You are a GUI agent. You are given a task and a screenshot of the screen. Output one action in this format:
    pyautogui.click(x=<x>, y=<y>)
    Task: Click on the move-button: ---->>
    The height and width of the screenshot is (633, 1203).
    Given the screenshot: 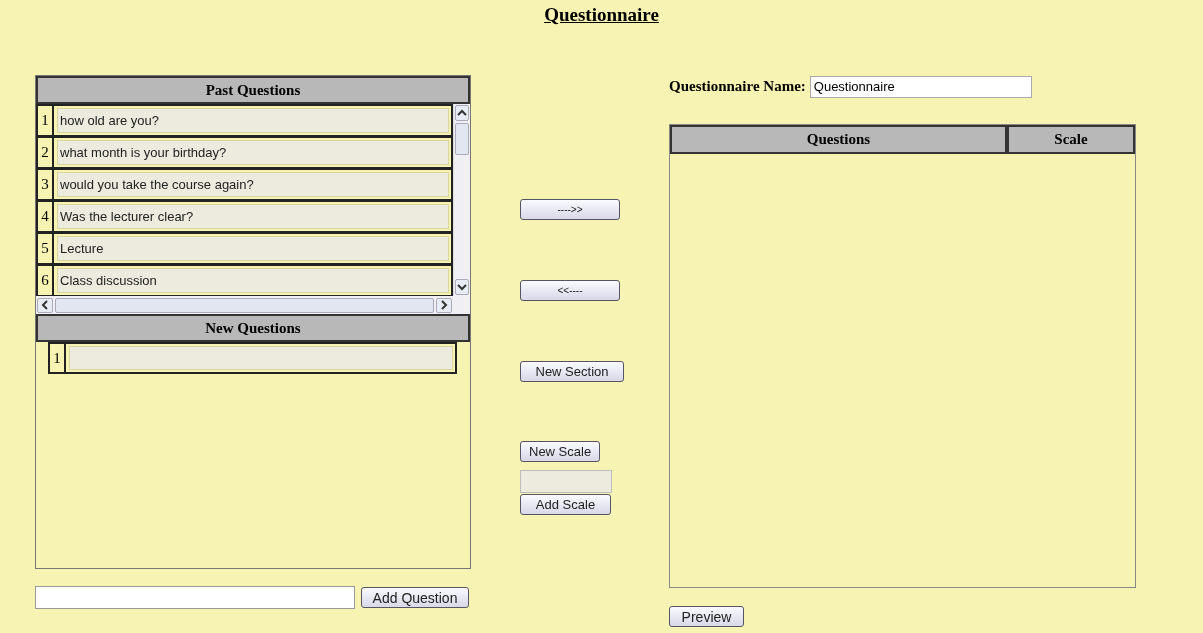 What is the action you would take?
    pyautogui.click(x=570, y=209)
    